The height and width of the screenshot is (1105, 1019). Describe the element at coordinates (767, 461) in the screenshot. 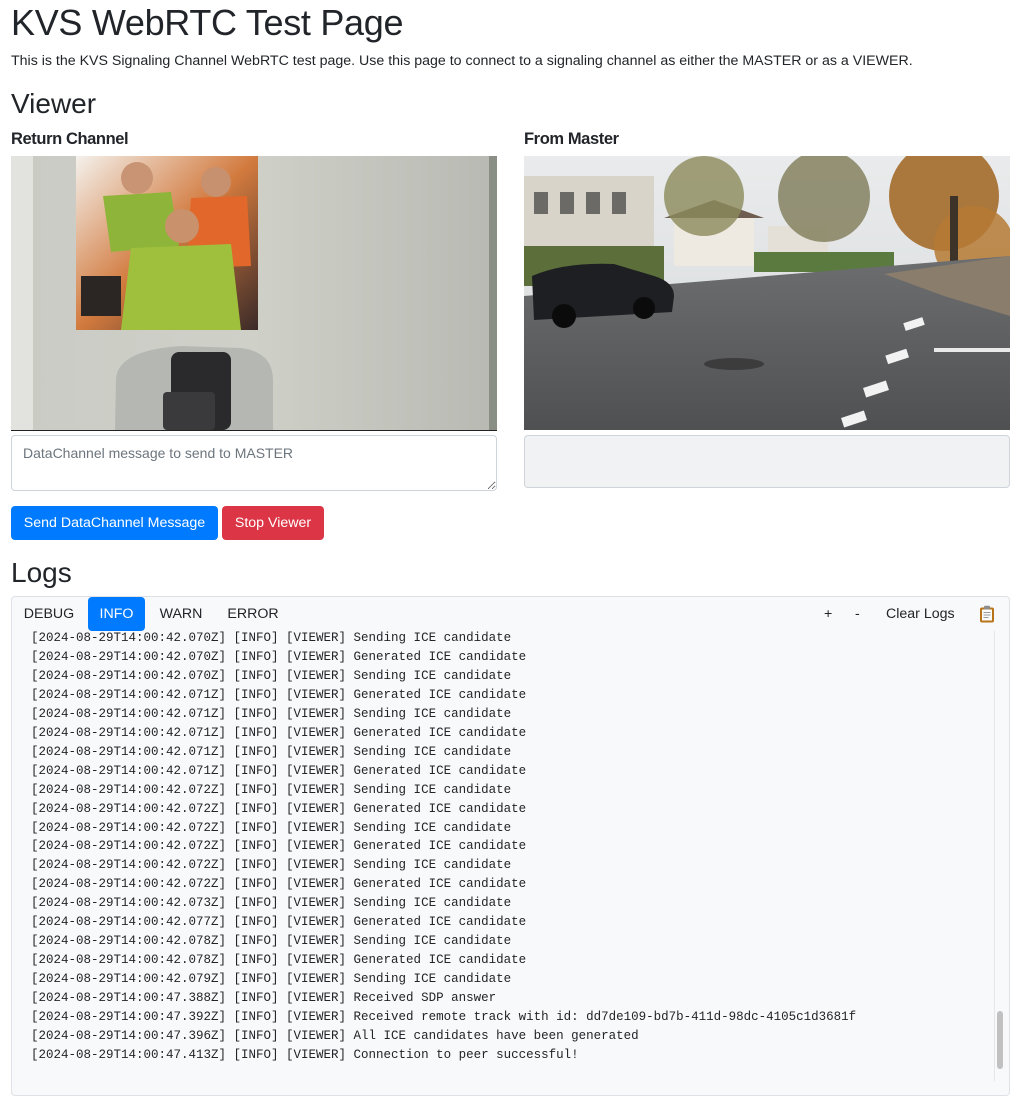

I see `datachannel-received-box` at that location.